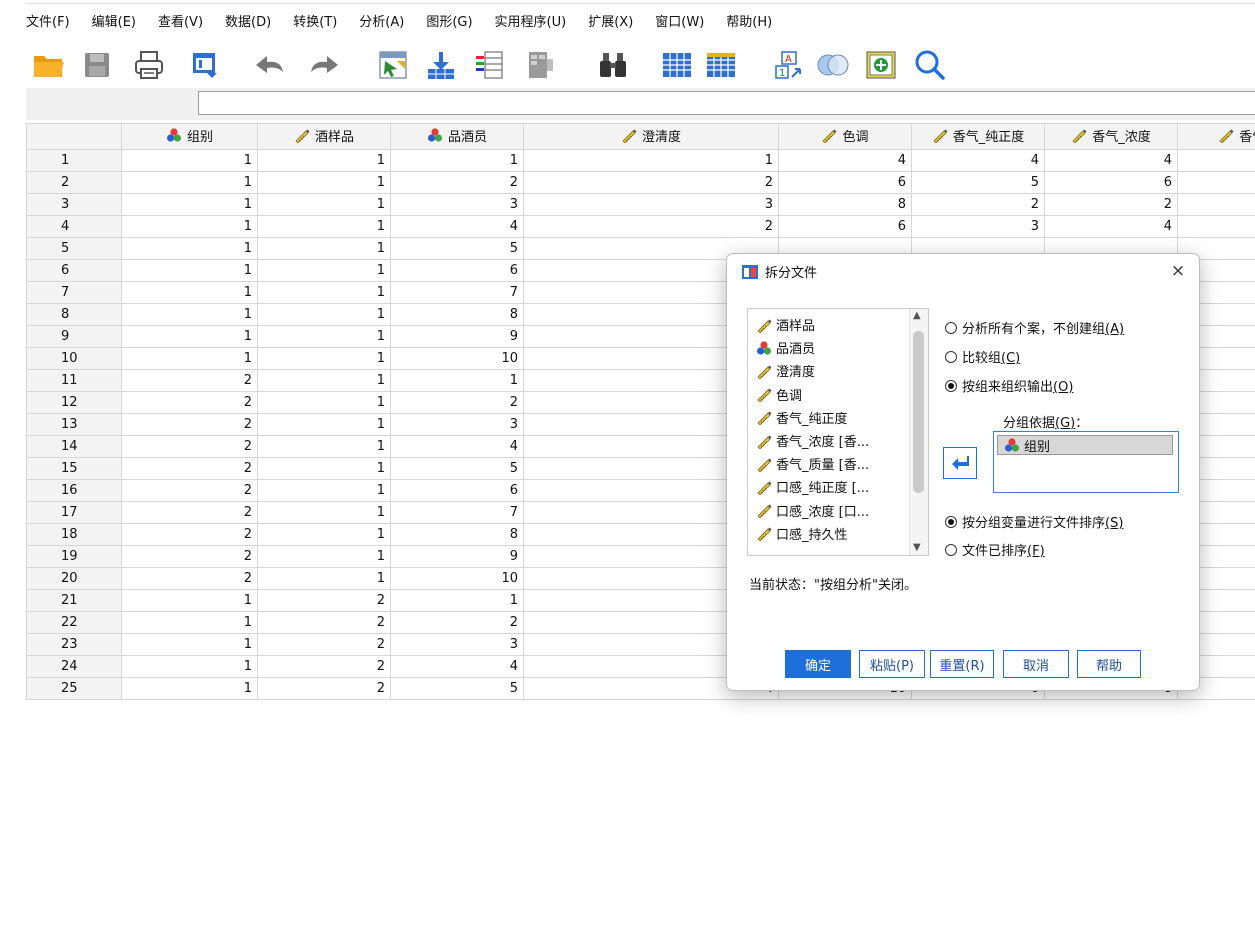 This screenshot has height=943, width=1255. What do you see at coordinates (610, 20) in the screenshot?
I see `menu-extensions: 扩展(X)` at bounding box center [610, 20].